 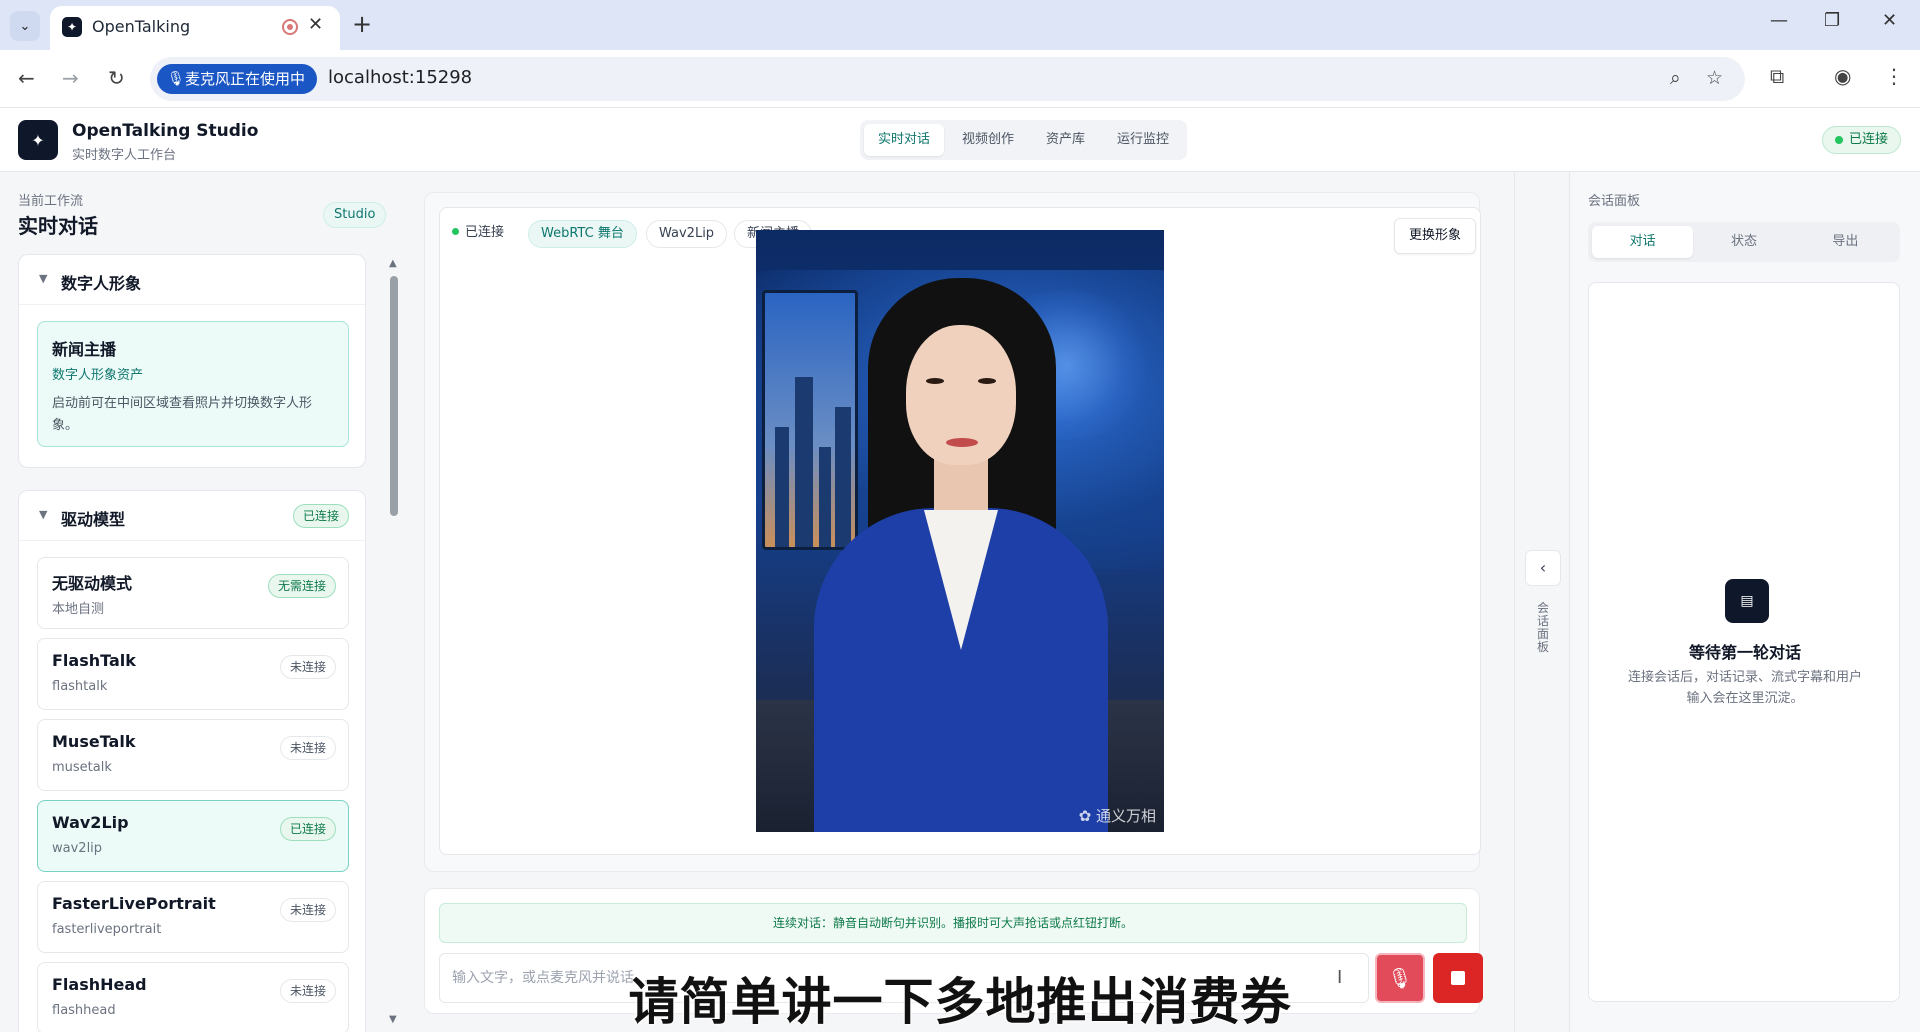 I want to click on stage-connected-chip: 已连接, so click(x=478, y=234).